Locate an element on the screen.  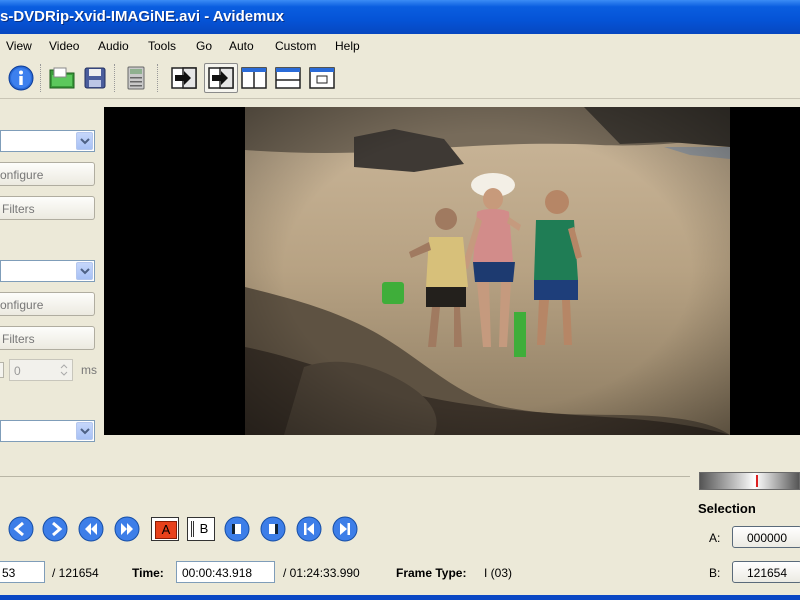
selection-b-button: 121654 is located at coordinates (766, 572).